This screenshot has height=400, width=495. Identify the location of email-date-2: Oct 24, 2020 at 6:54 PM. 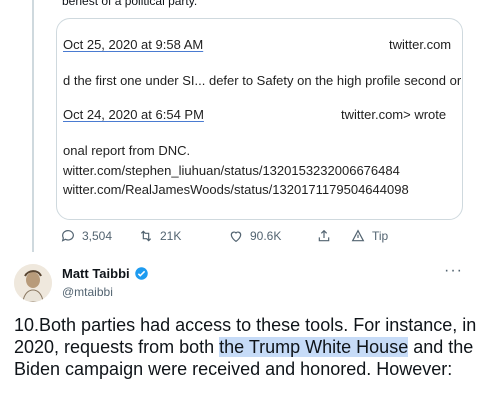
(133, 114).